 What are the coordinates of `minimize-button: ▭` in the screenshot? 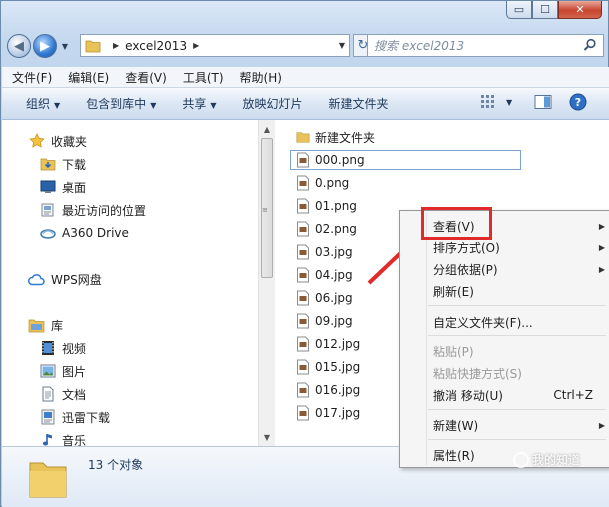 It's located at (519, 10).